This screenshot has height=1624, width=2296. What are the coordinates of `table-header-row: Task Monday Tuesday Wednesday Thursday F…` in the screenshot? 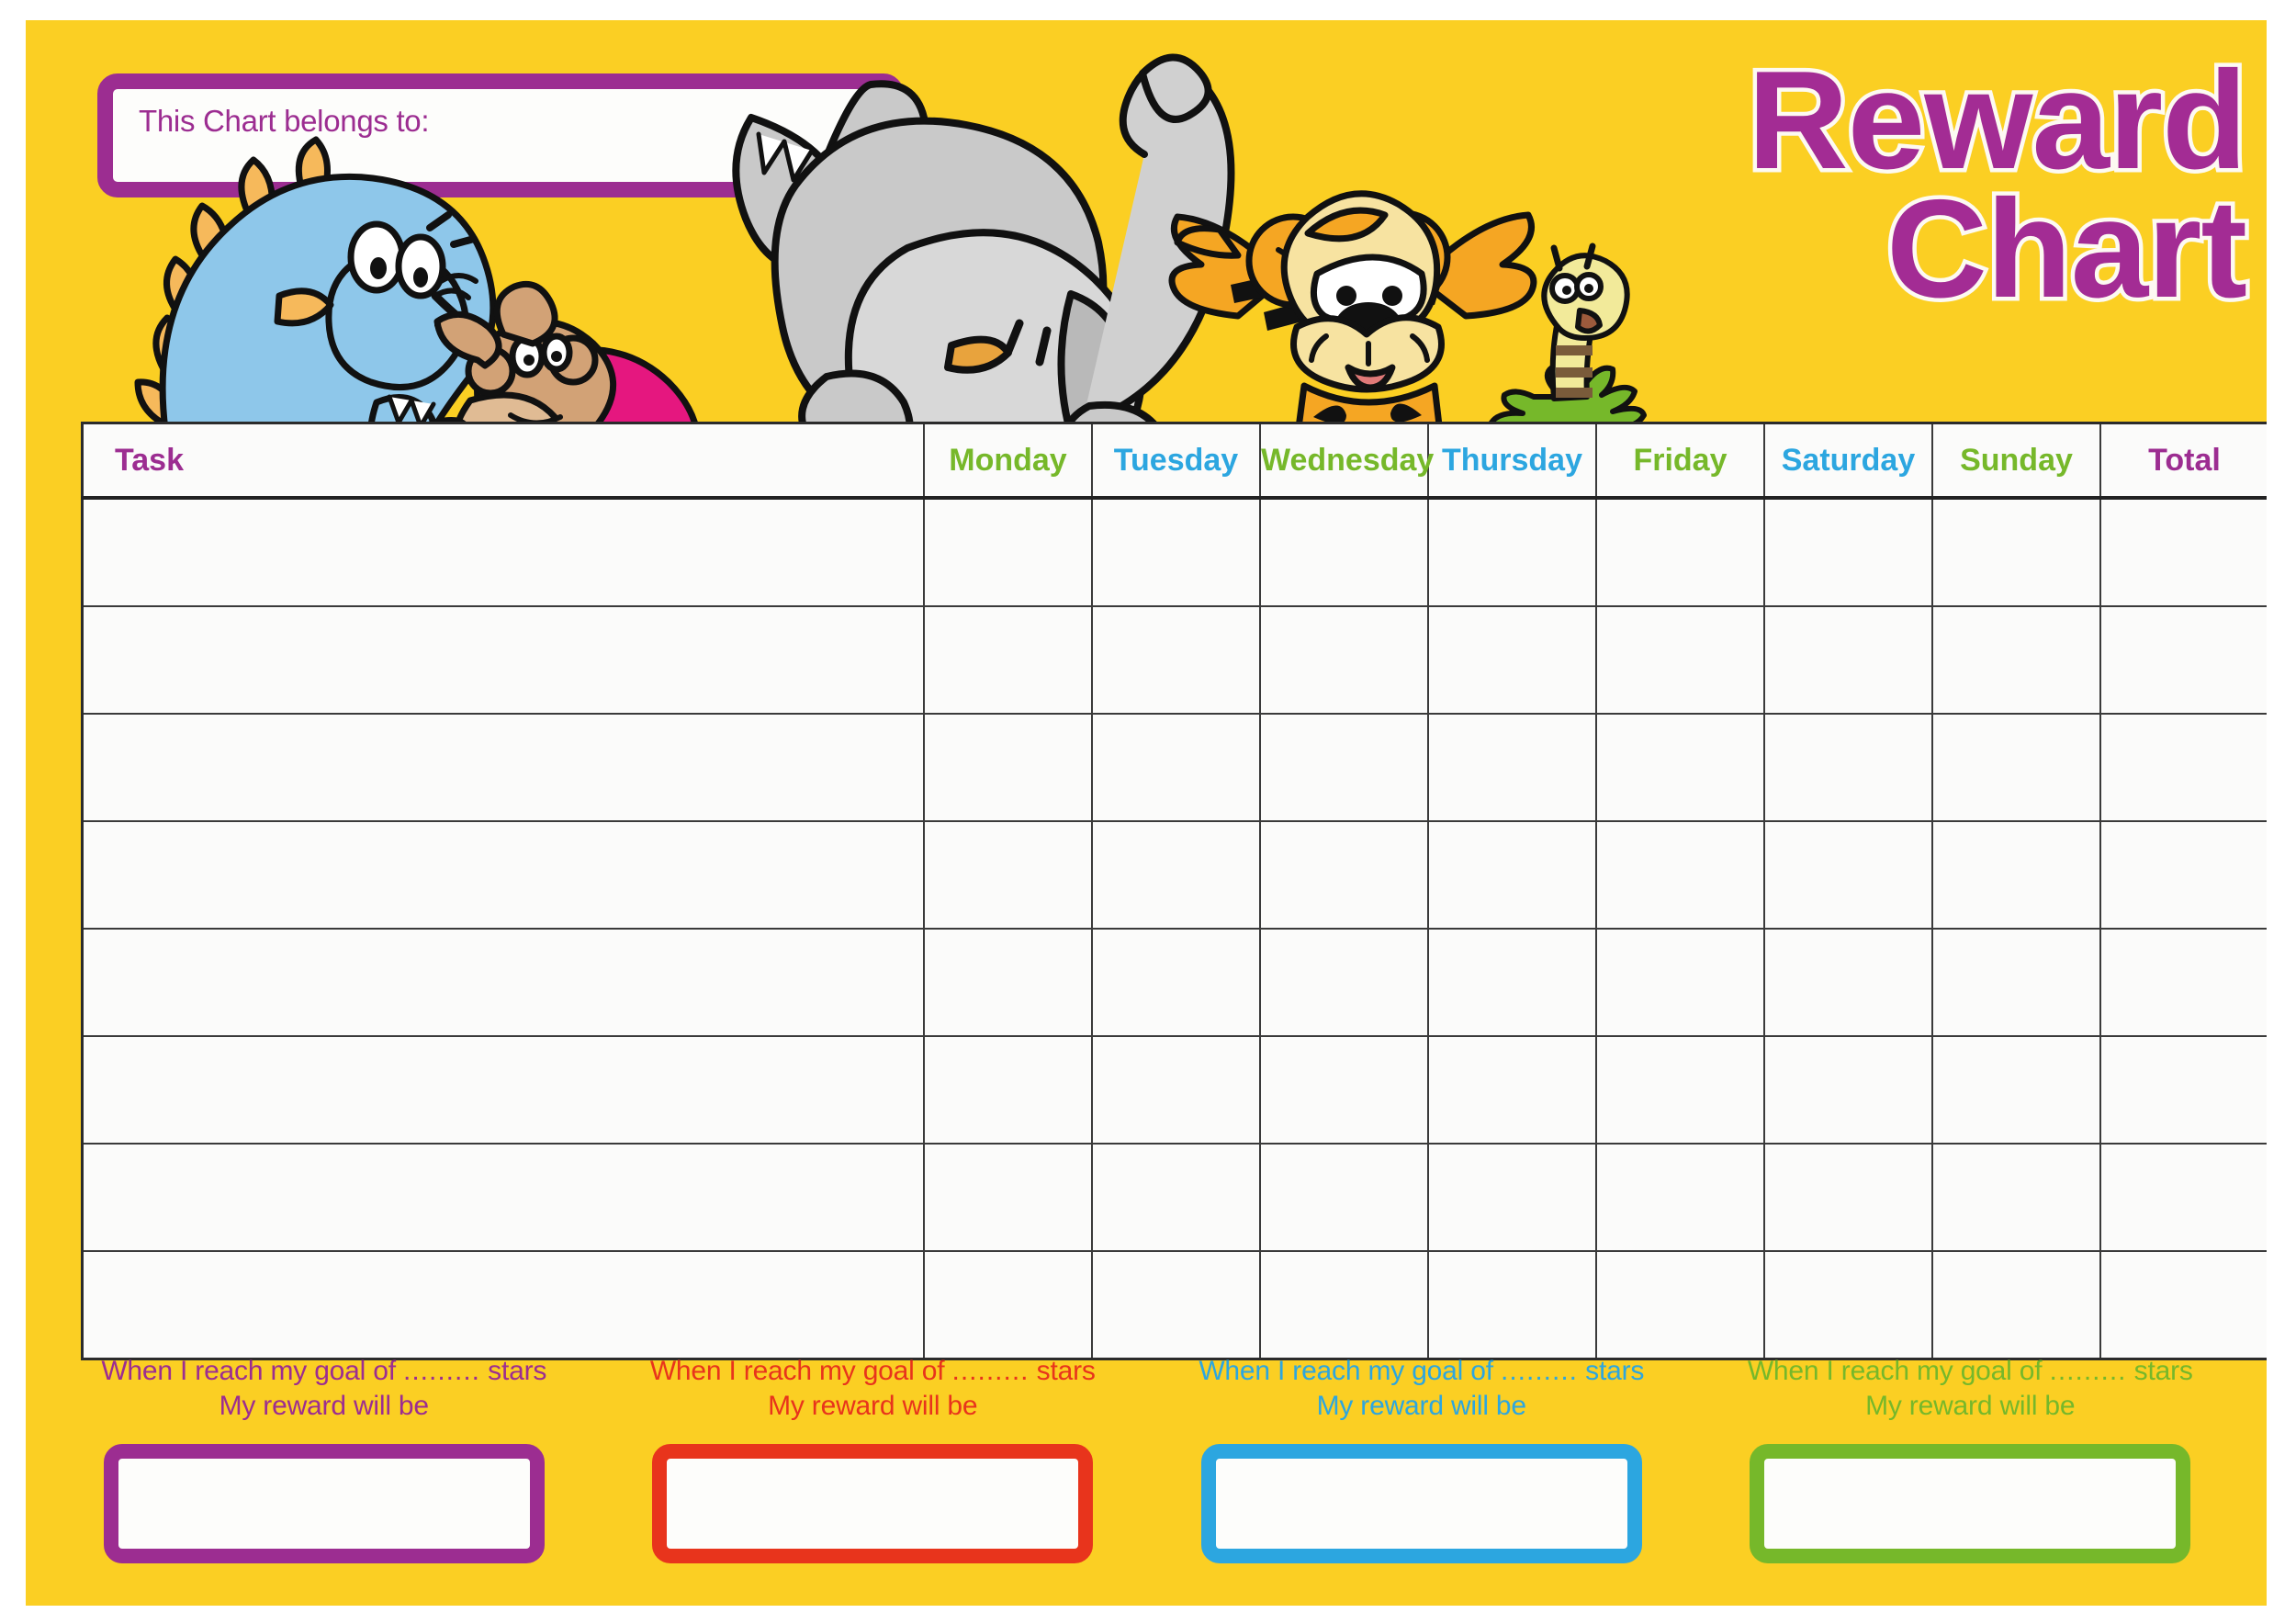 It's located at (1174, 461).